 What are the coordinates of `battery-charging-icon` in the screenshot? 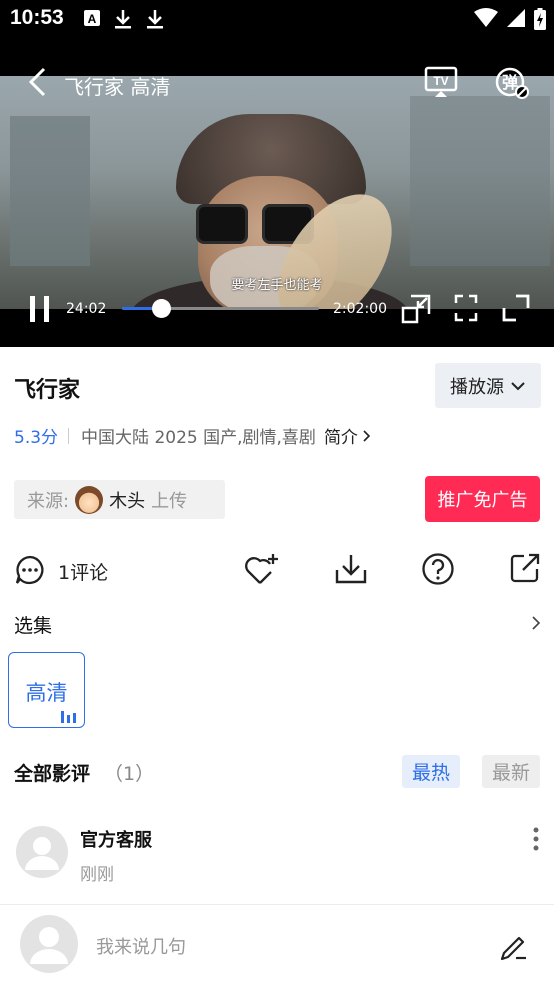 It's located at (540, 19).